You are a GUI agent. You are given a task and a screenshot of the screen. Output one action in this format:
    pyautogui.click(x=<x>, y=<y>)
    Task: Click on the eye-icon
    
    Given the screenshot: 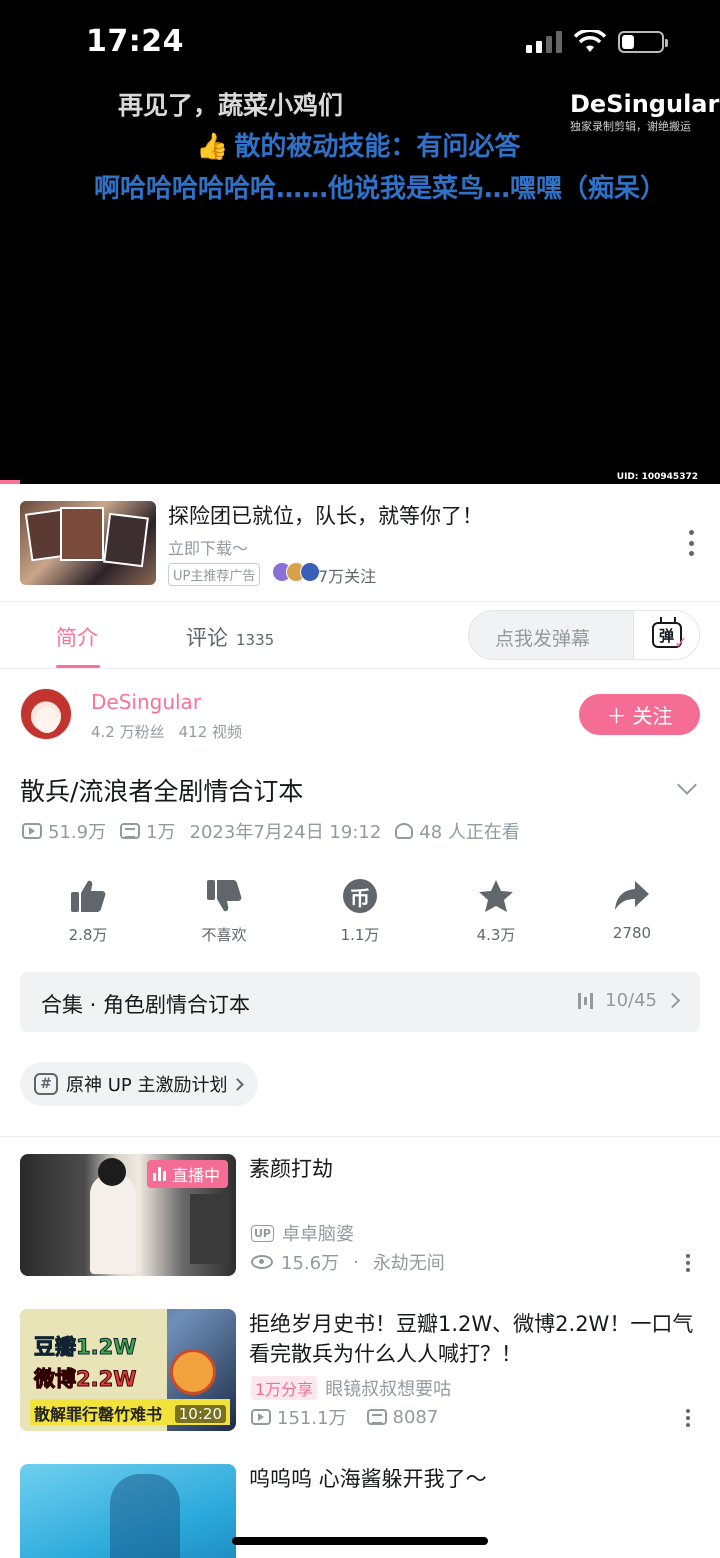 What is the action you would take?
    pyautogui.click(x=262, y=1262)
    